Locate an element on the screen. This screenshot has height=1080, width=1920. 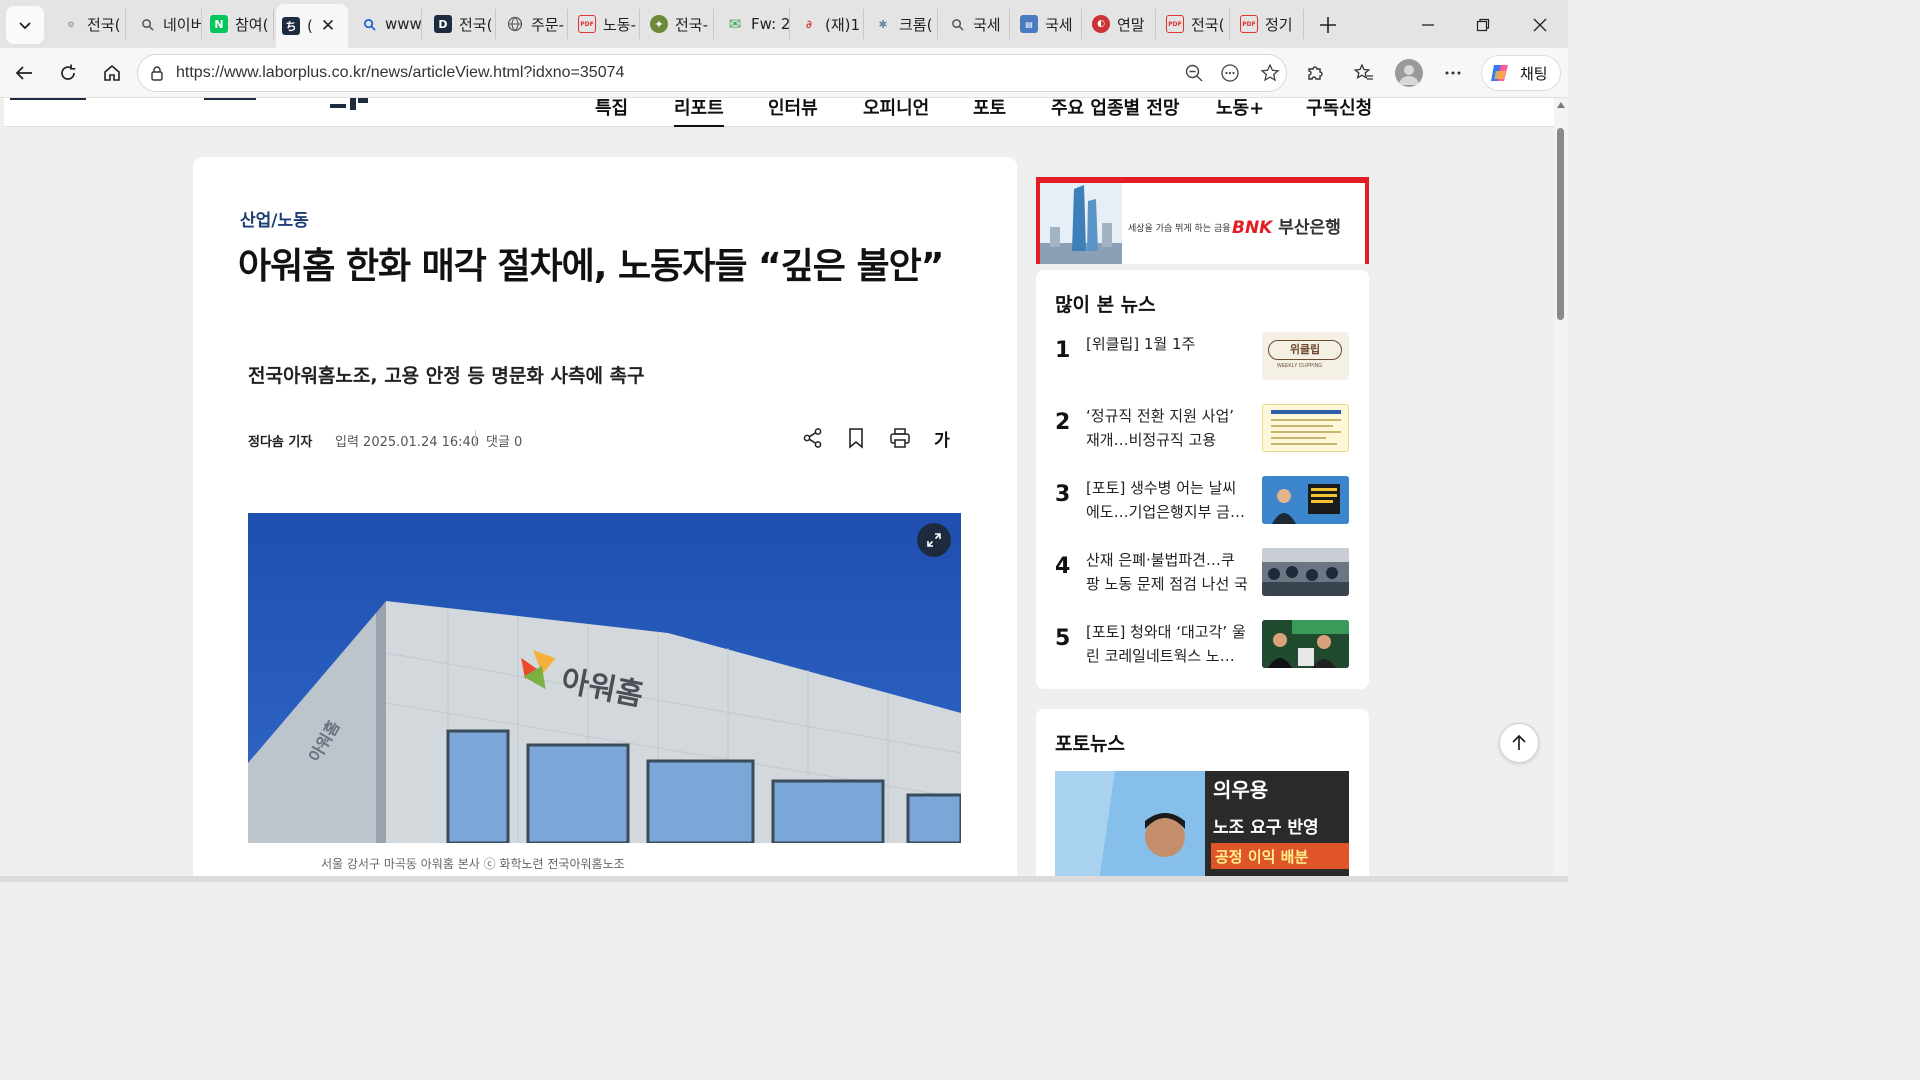
tab-title: www is located at coordinates (403, 24).